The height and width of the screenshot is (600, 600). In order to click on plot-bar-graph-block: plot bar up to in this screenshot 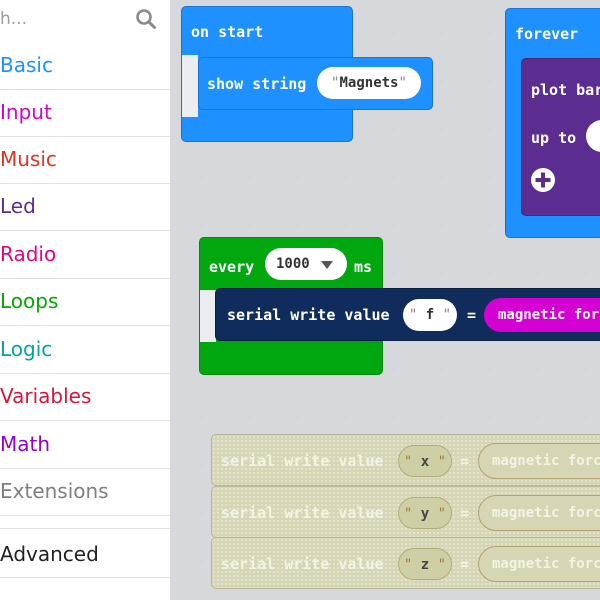, I will do `click(560, 137)`.